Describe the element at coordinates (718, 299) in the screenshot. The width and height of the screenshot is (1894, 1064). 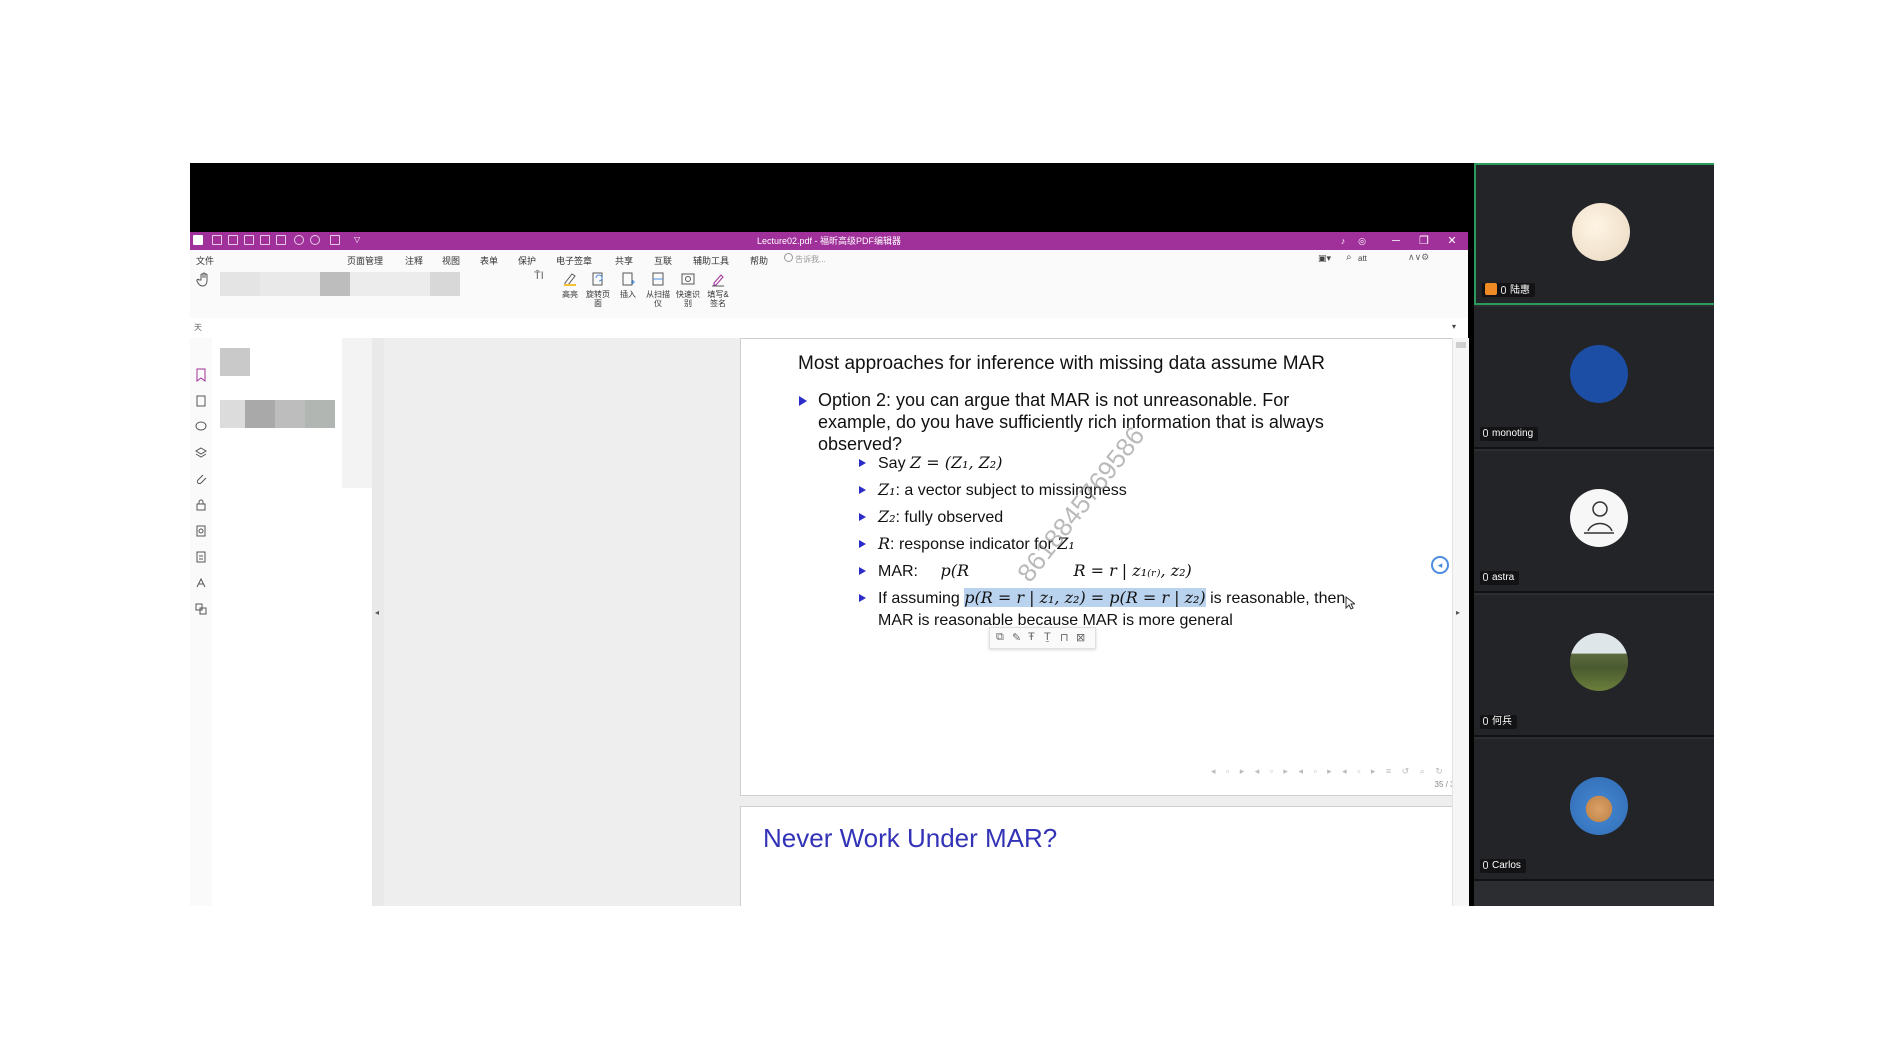
I see `fill-sign-label: 填写&签名` at that location.